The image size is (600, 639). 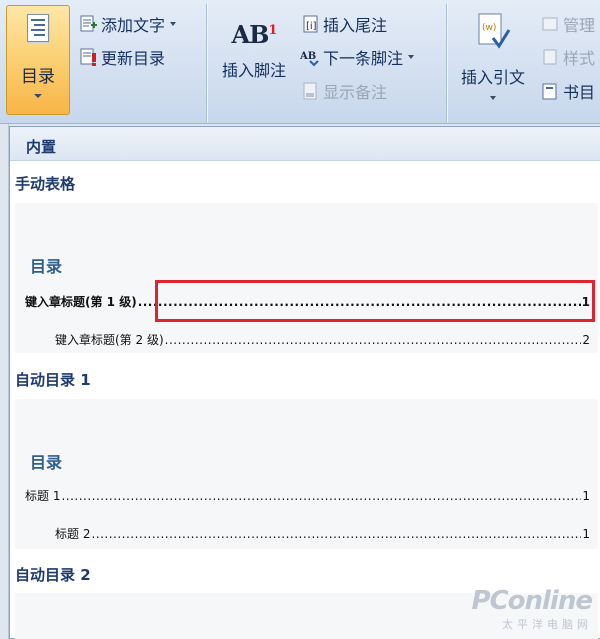 I want to click on show-notes-button: 显示备注, so click(x=343, y=91).